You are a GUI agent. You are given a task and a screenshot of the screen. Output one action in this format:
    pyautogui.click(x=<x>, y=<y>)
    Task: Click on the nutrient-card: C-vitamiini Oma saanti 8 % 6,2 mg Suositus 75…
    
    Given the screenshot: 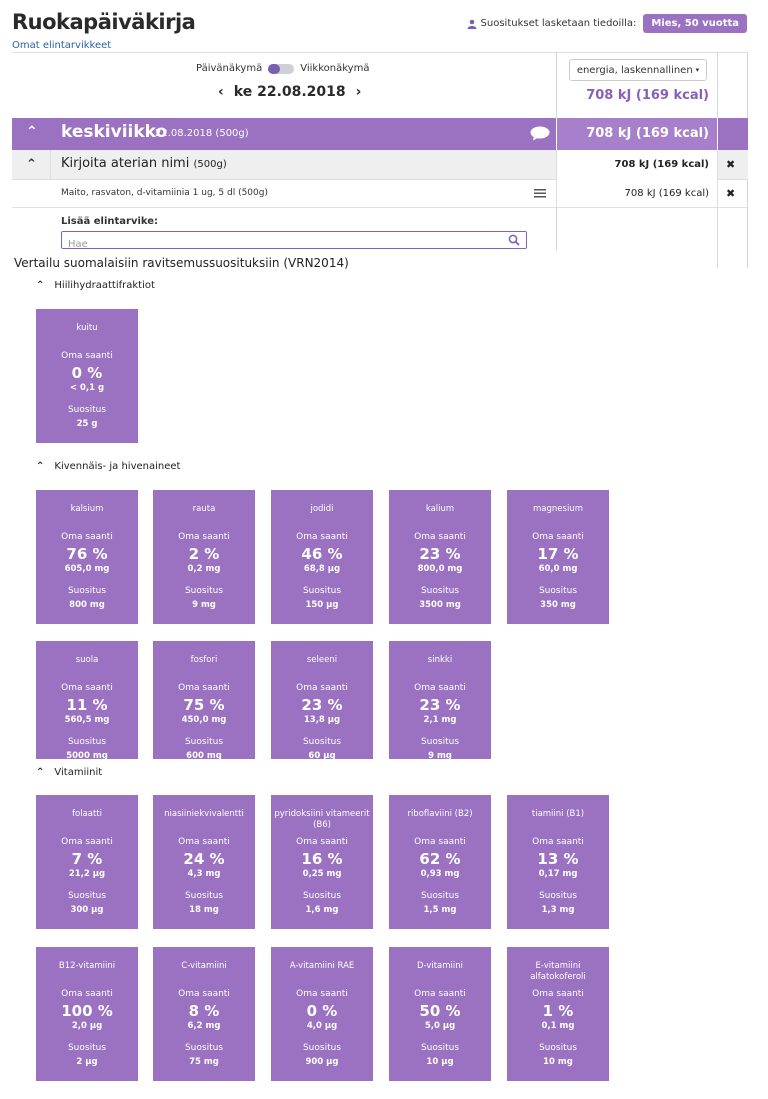 What is the action you would take?
    pyautogui.click(x=204, y=1014)
    